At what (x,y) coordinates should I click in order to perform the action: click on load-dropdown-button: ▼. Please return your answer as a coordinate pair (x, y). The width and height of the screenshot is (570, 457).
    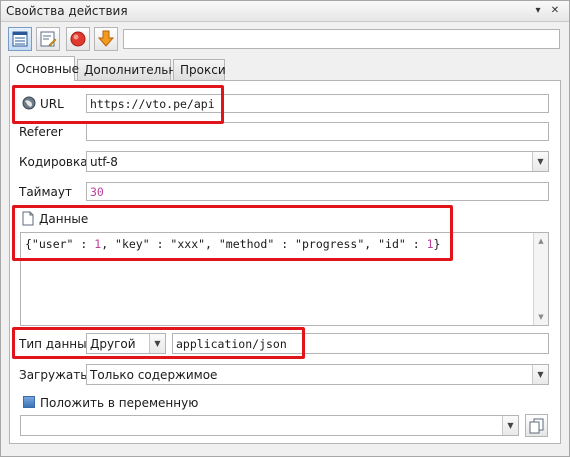
    Looking at the image, I should click on (540, 374).